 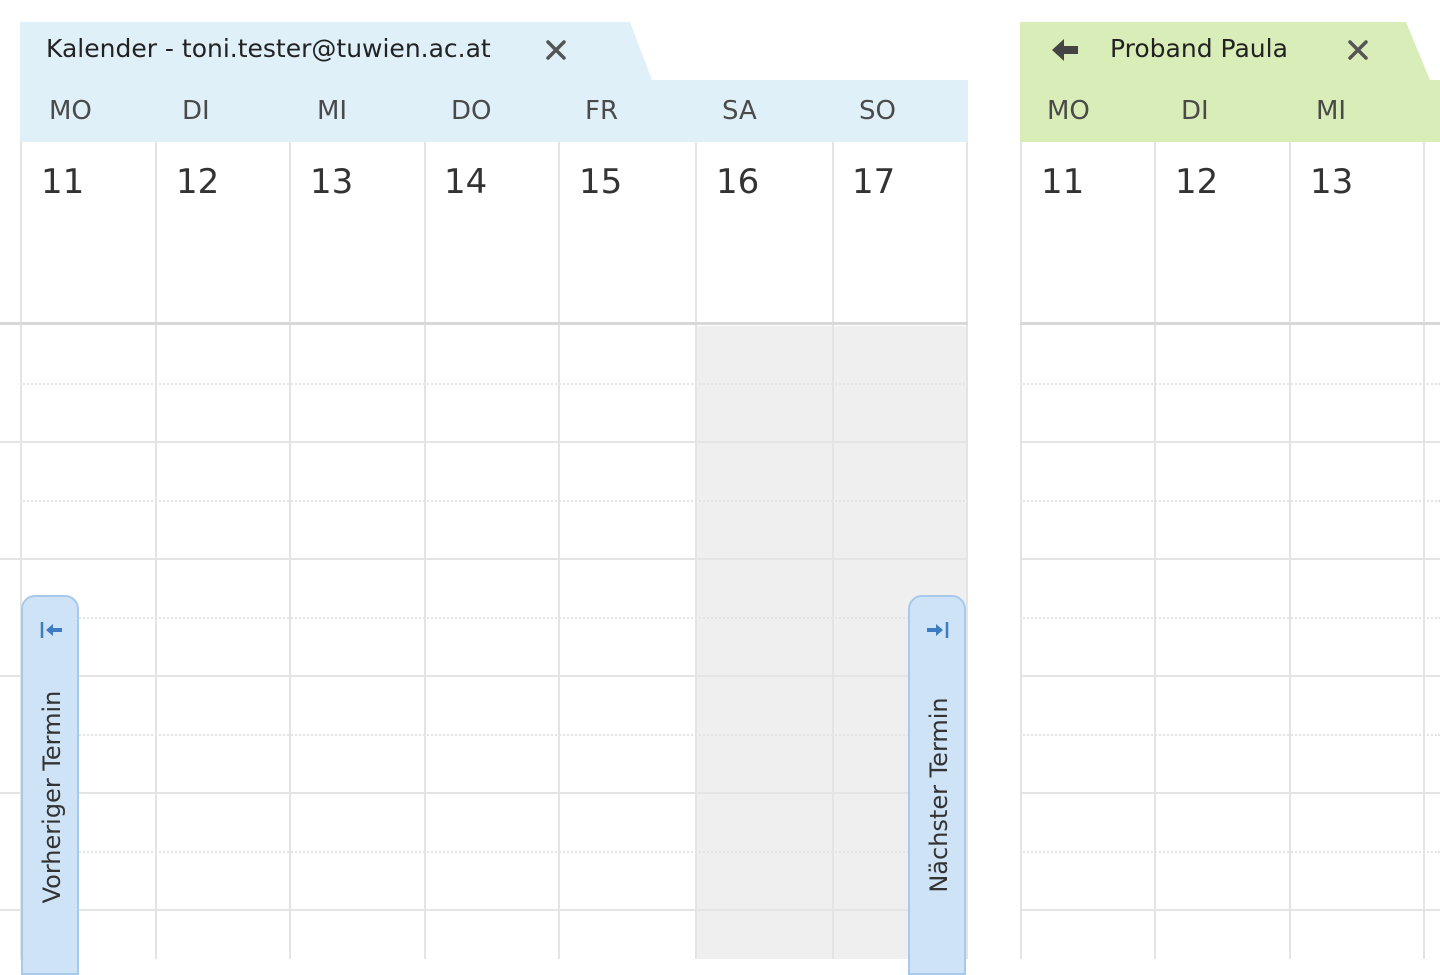 What do you see at coordinates (739, 111) in the screenshot?
I see `weekday-label: SA` at bounding box center [739, 111].